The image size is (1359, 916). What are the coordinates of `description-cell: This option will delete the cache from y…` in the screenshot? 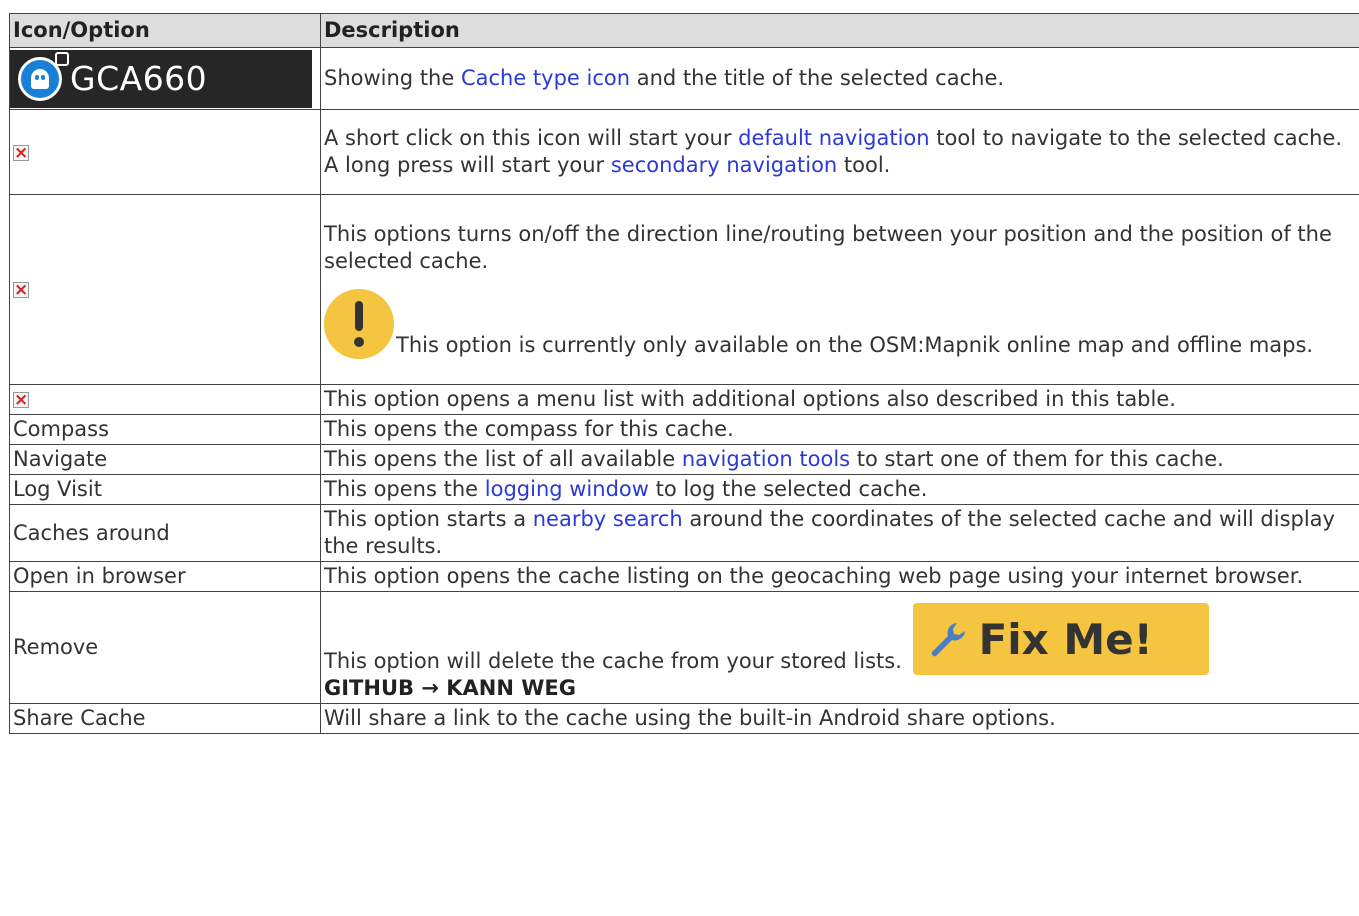 It's located at (839, 647).